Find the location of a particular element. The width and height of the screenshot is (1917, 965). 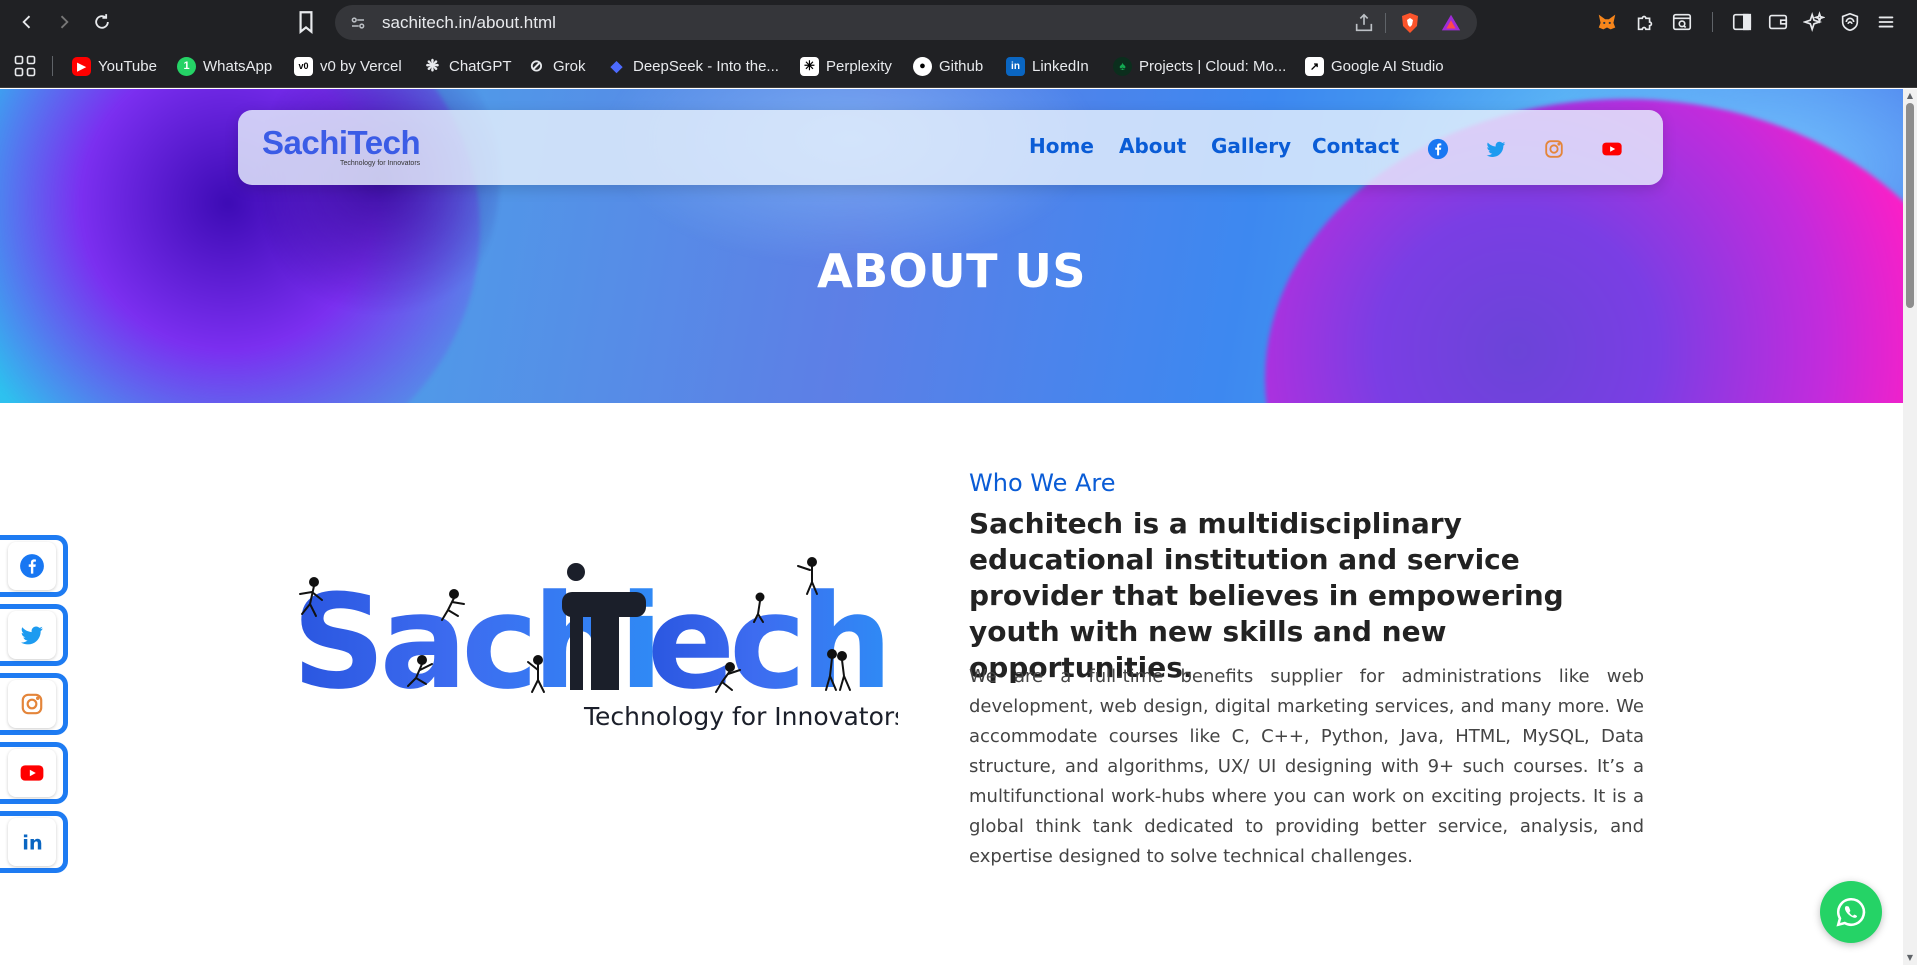

sidebar-linkedin-button: in is located at coordinates (34, 842).